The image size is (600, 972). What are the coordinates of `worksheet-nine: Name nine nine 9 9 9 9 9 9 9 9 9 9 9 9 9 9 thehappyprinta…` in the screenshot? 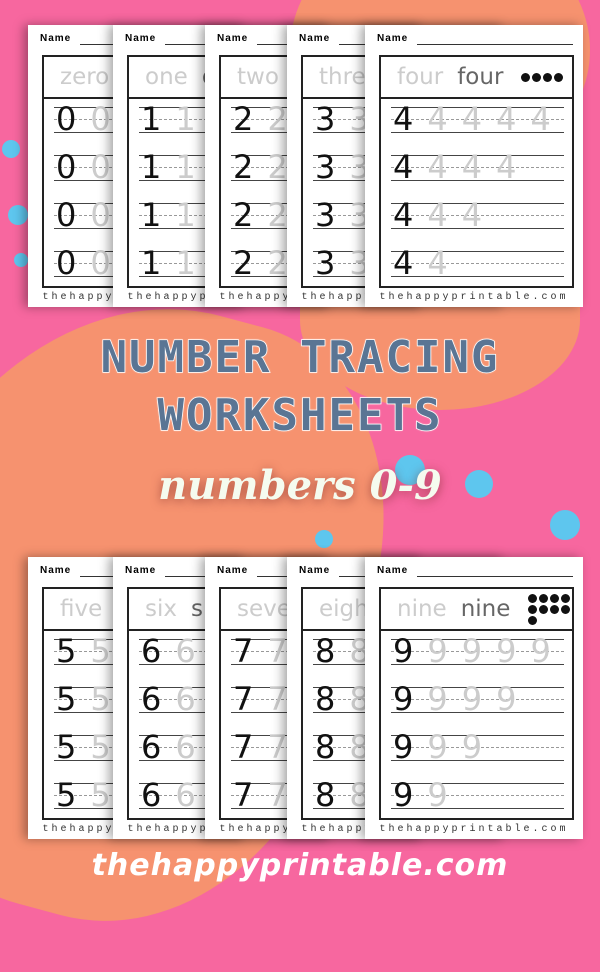 It's located at (474, 698).